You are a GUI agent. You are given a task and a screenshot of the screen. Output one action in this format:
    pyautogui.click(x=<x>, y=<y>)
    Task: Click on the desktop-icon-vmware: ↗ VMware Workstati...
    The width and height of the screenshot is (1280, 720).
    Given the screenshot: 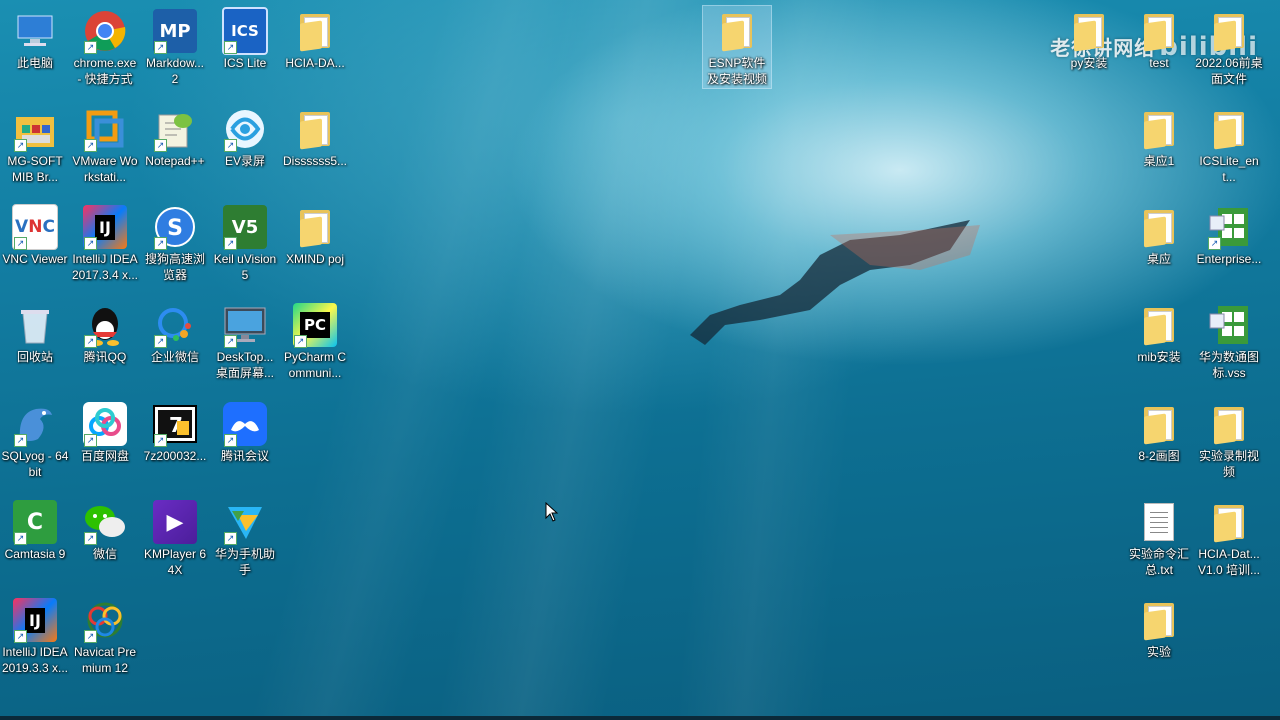 What is the action you would take?
    pyautogui.click(x=105, y=144)
    